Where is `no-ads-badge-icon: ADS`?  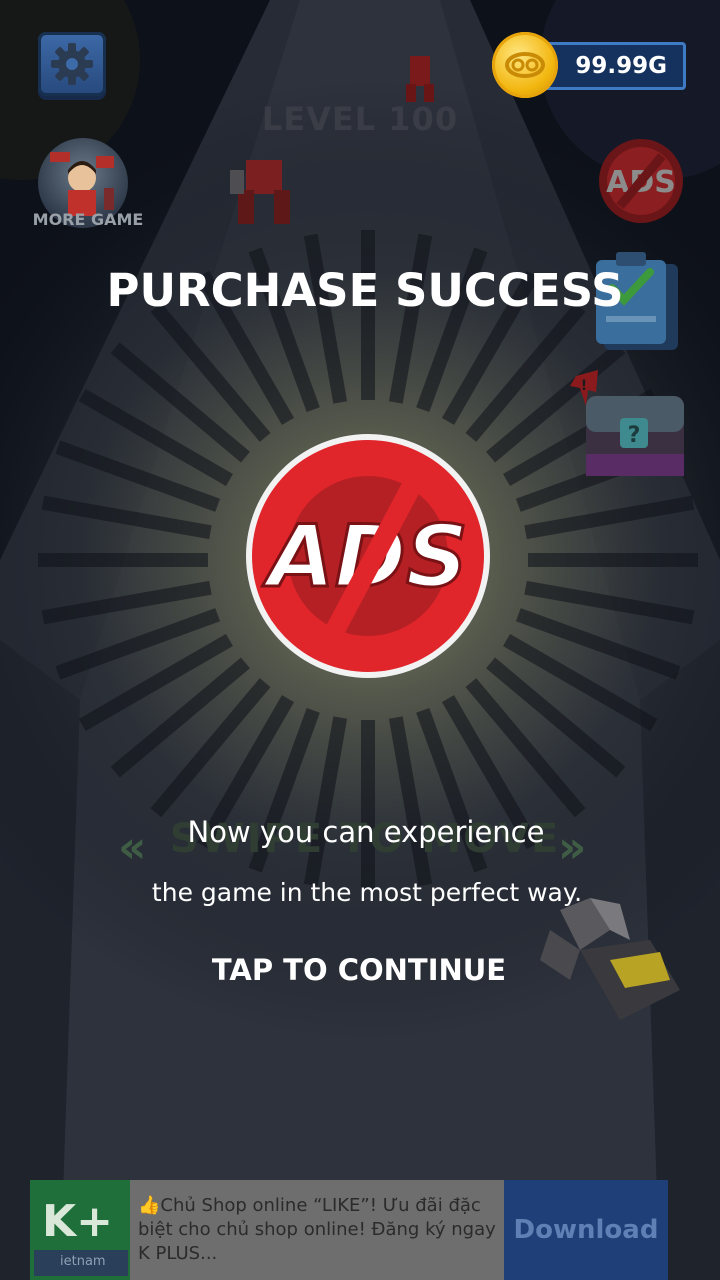
no-ads-badge-icon: ADS is located at coordinates (368, 556).